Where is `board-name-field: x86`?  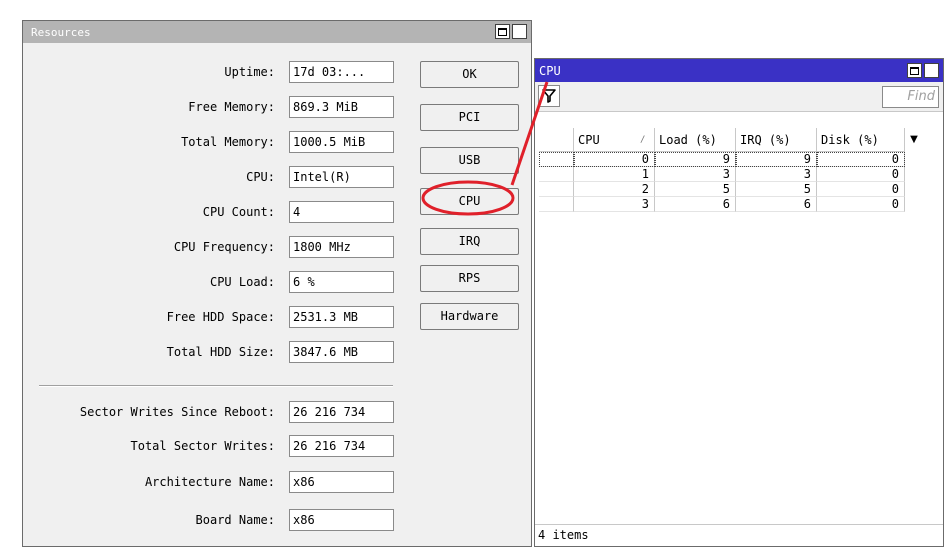
board-name-field: x86 is located at coordinates (341, 520).